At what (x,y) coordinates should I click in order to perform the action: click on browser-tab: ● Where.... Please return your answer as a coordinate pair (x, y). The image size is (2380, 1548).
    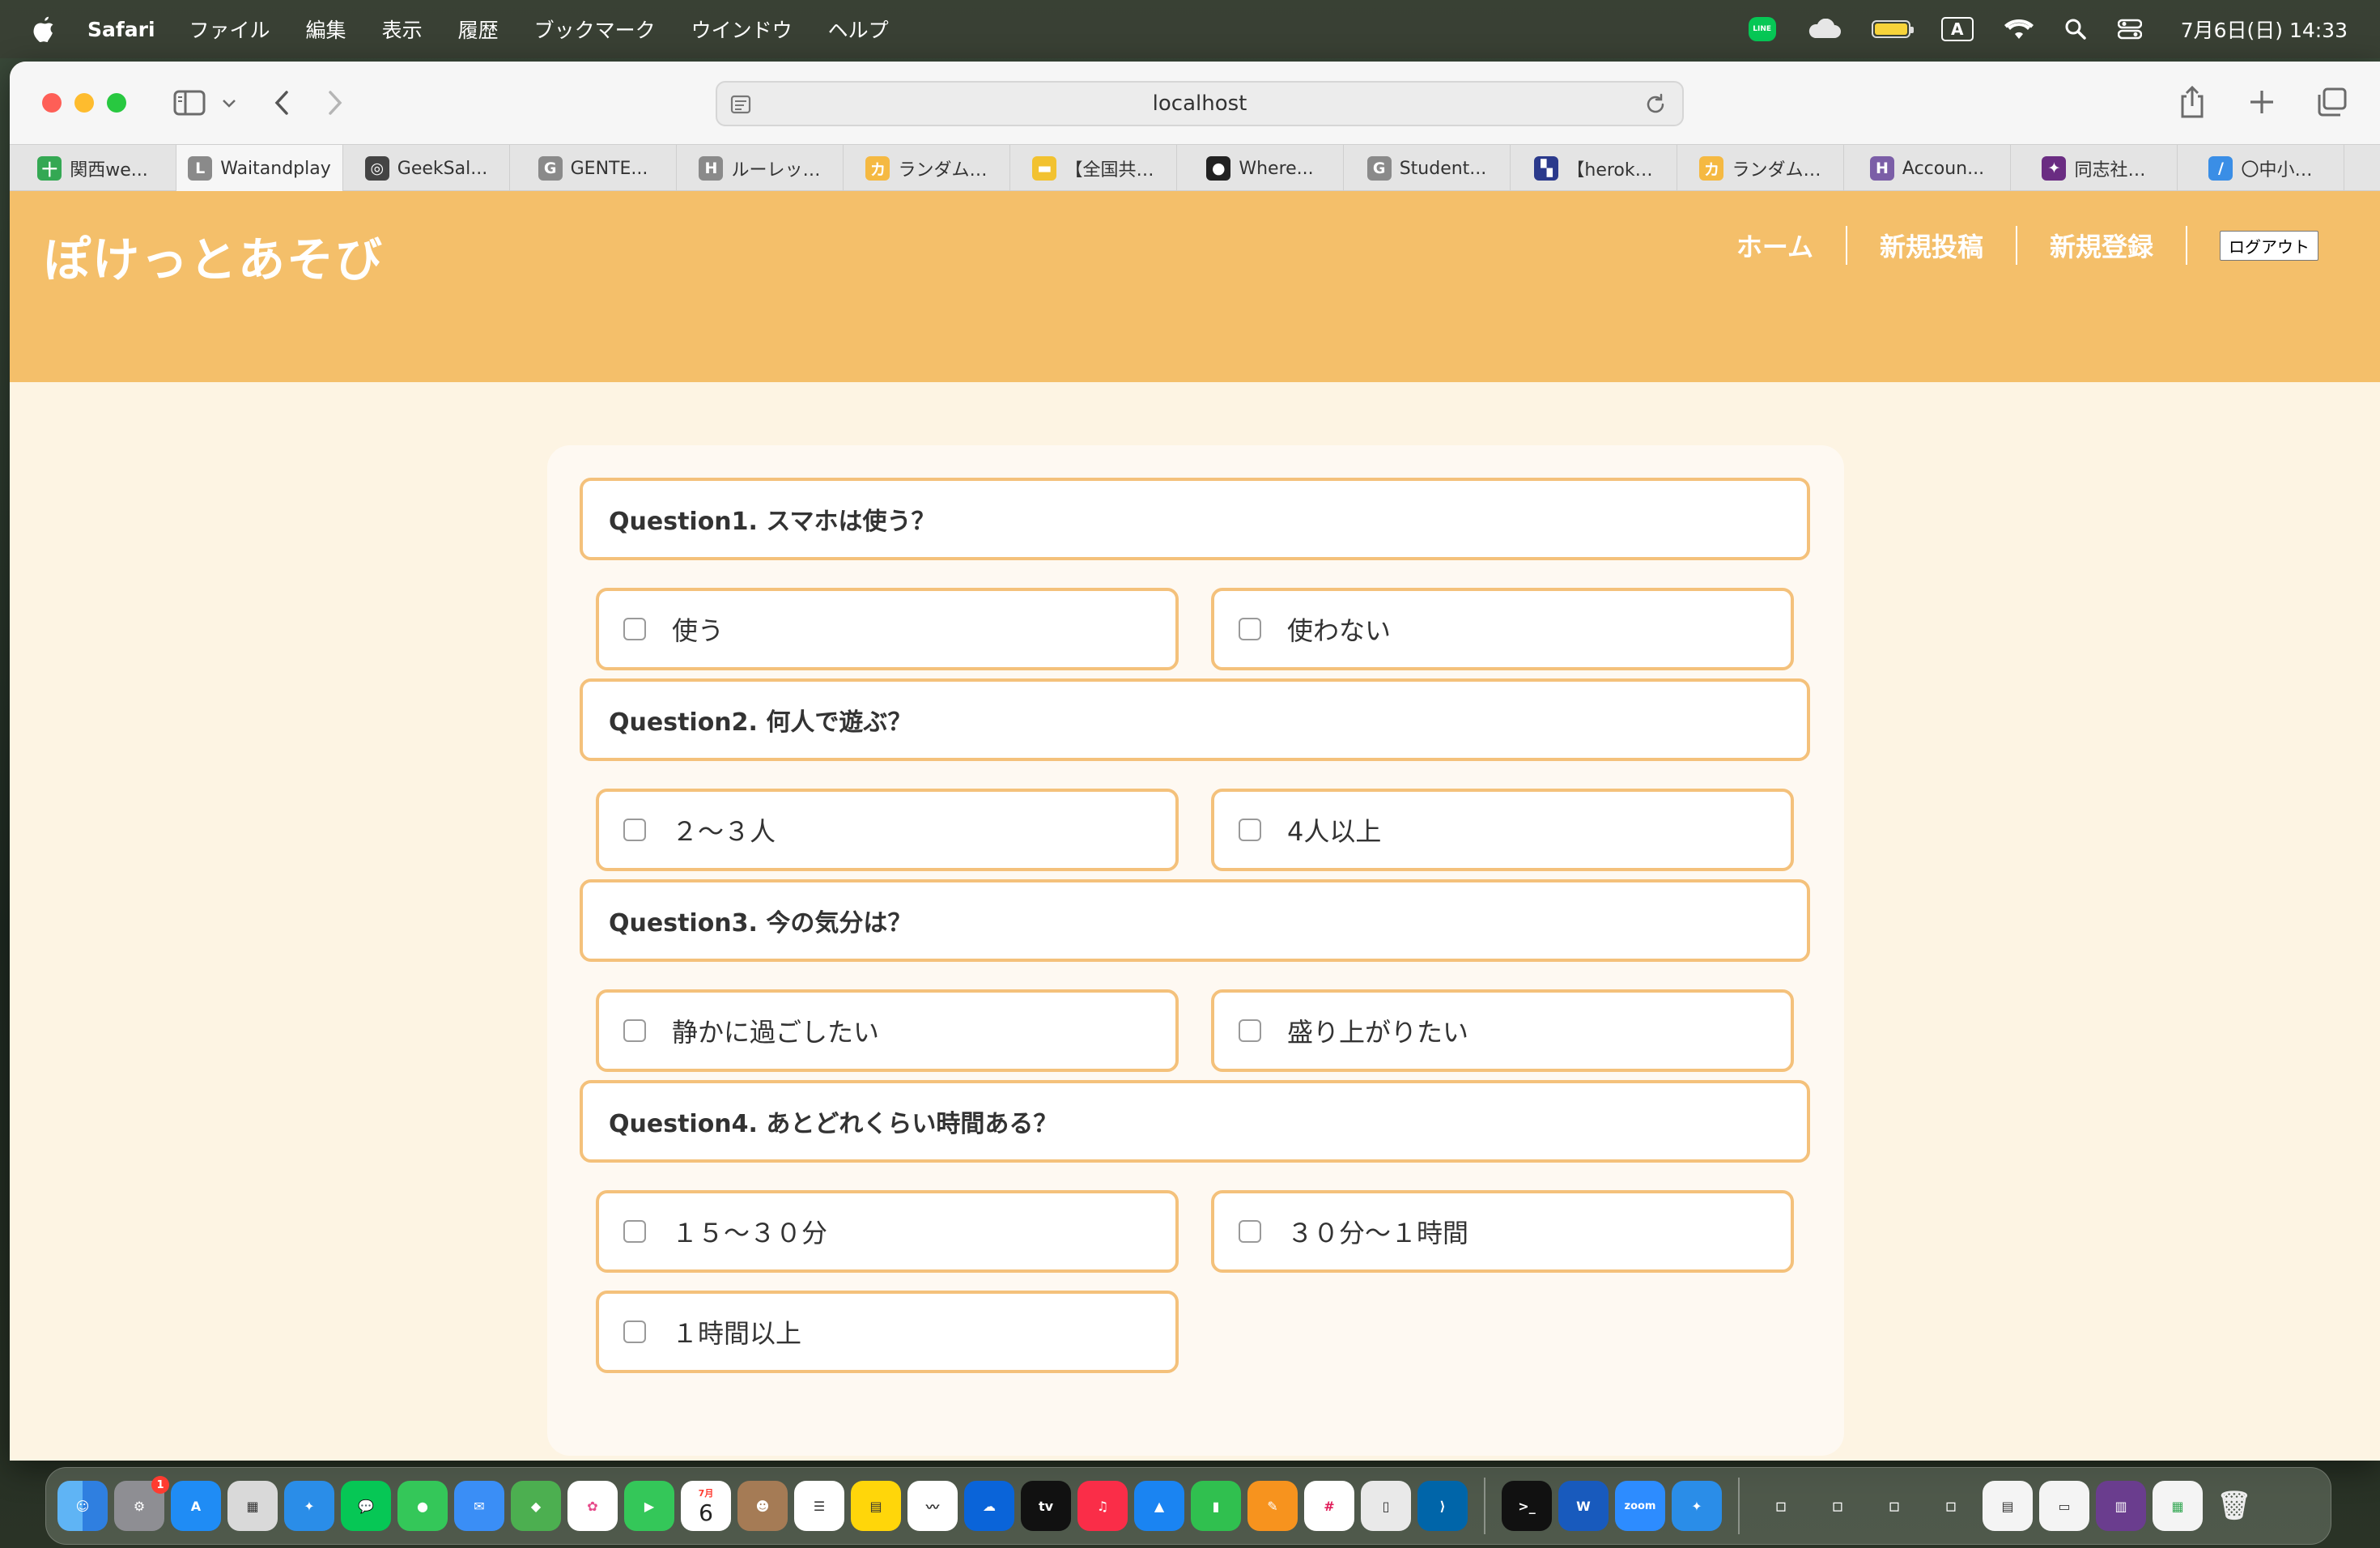
    Looking at the image, I should click on (1261, 168).